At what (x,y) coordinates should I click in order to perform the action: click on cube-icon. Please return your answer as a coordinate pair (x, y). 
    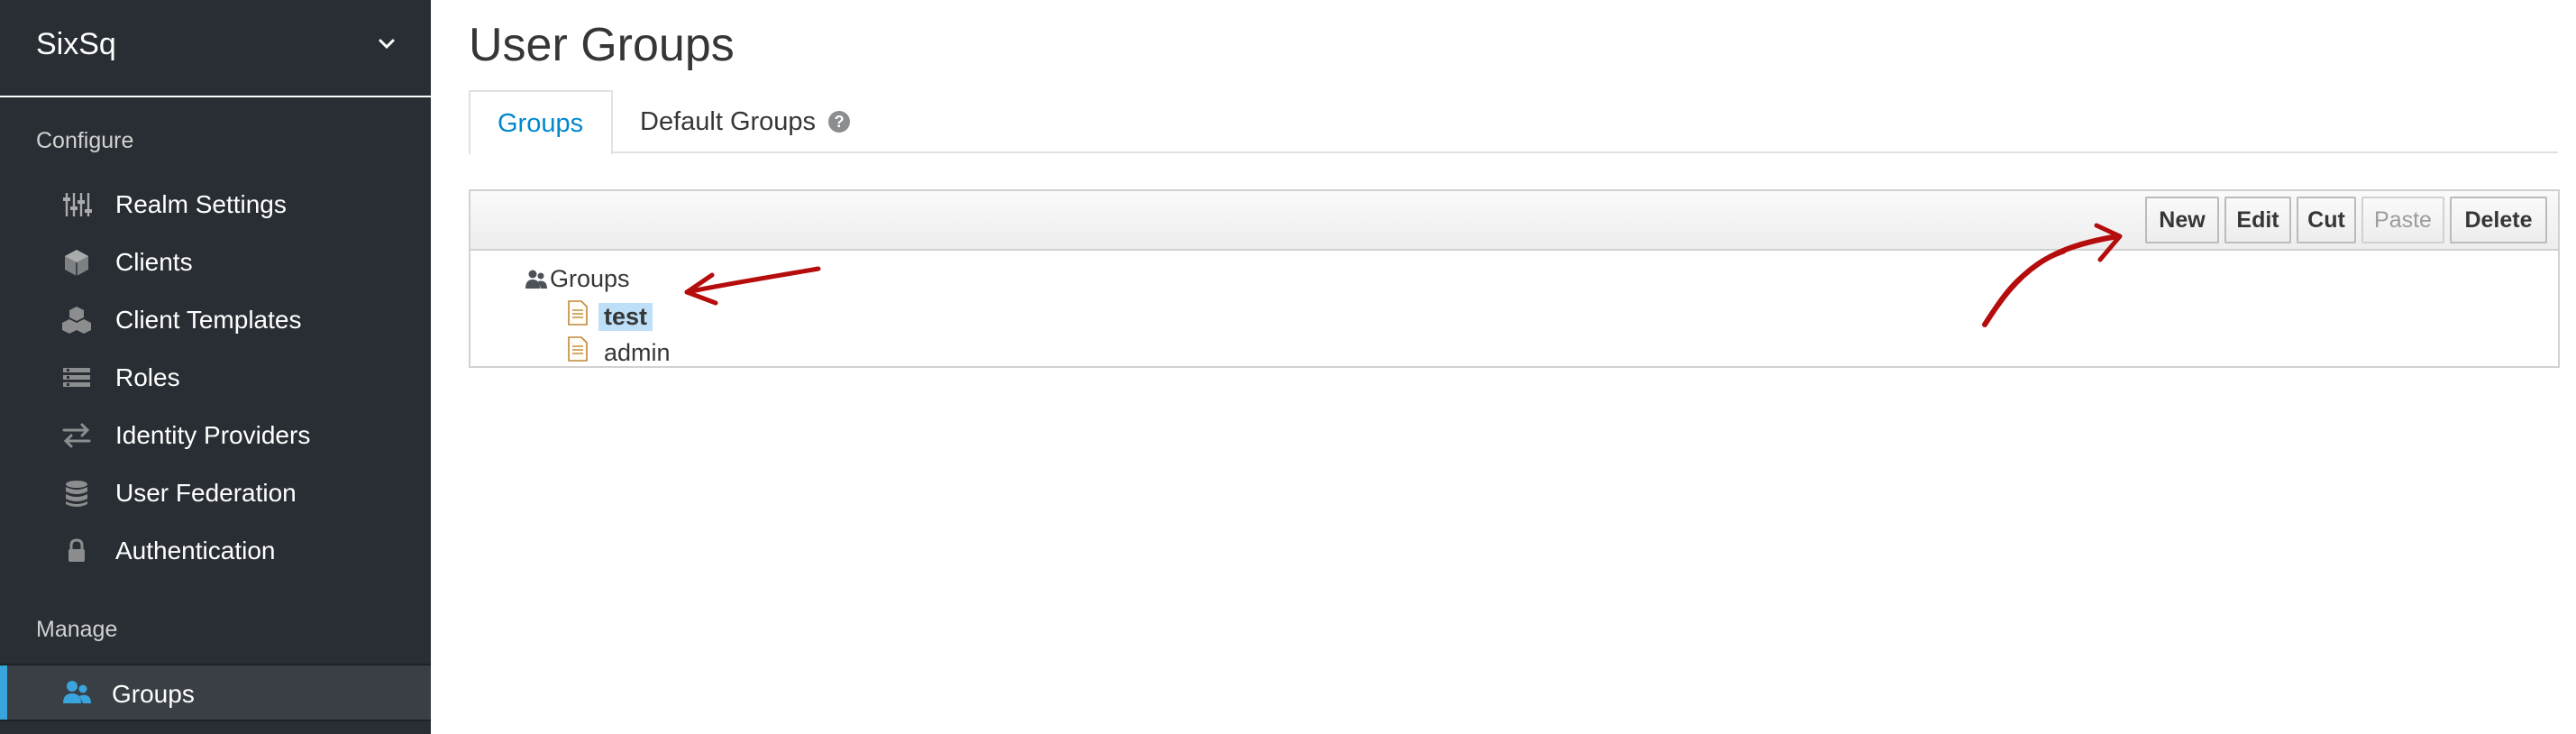
    Looking at the image, I should click on (76, 263).